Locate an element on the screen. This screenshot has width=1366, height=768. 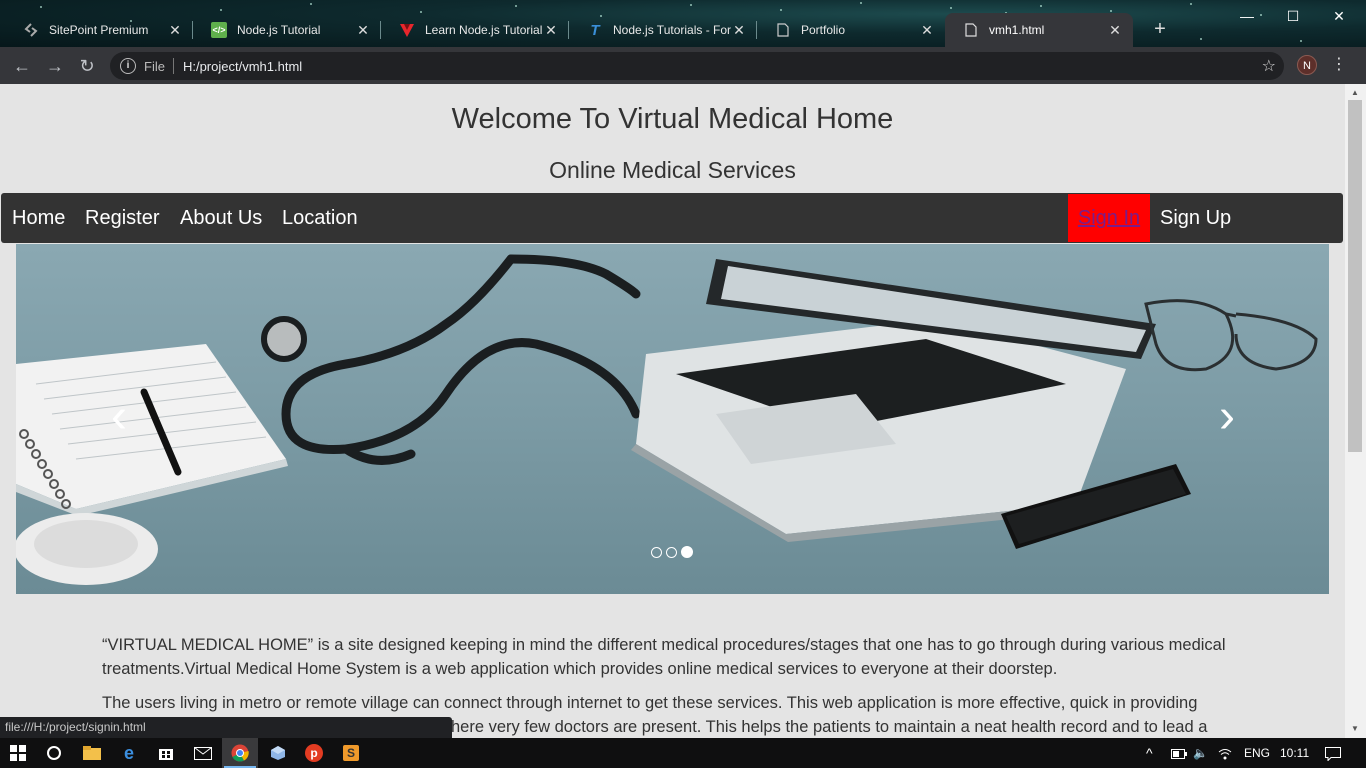
url-scheme: File is located at coordinates (154, 66).